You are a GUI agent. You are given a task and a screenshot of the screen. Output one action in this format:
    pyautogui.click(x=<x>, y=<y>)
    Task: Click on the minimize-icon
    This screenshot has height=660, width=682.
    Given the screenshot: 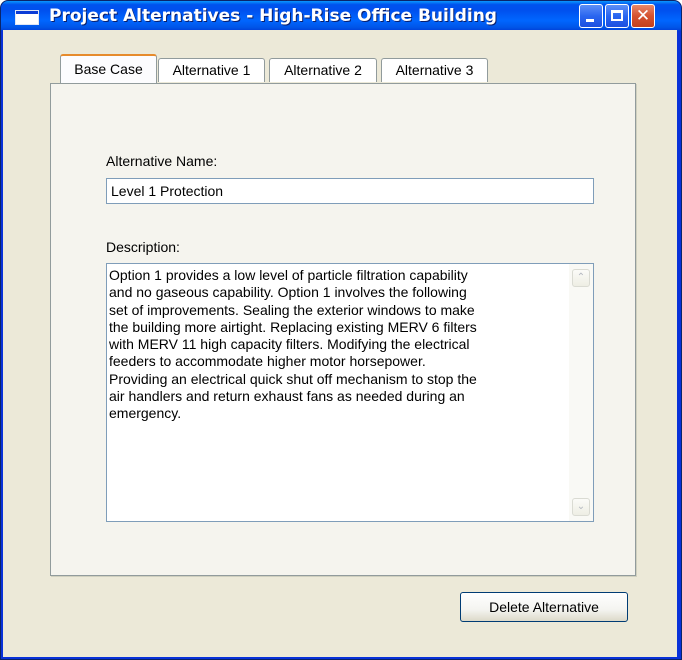 What is the action you would take?
    pyautogui.click(x=590, y=20)
    